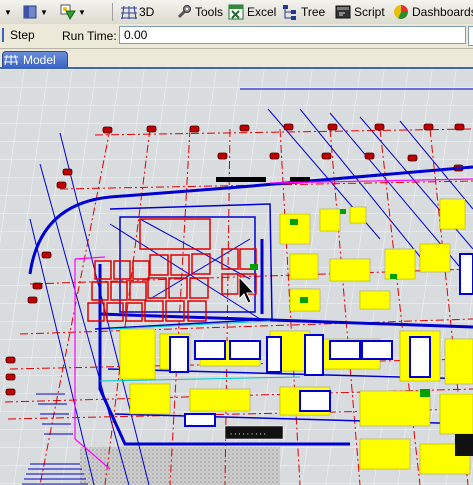 This screenshot has height=485, width=473. I want to click on document-tabstrip: Model, so click(236, 58).